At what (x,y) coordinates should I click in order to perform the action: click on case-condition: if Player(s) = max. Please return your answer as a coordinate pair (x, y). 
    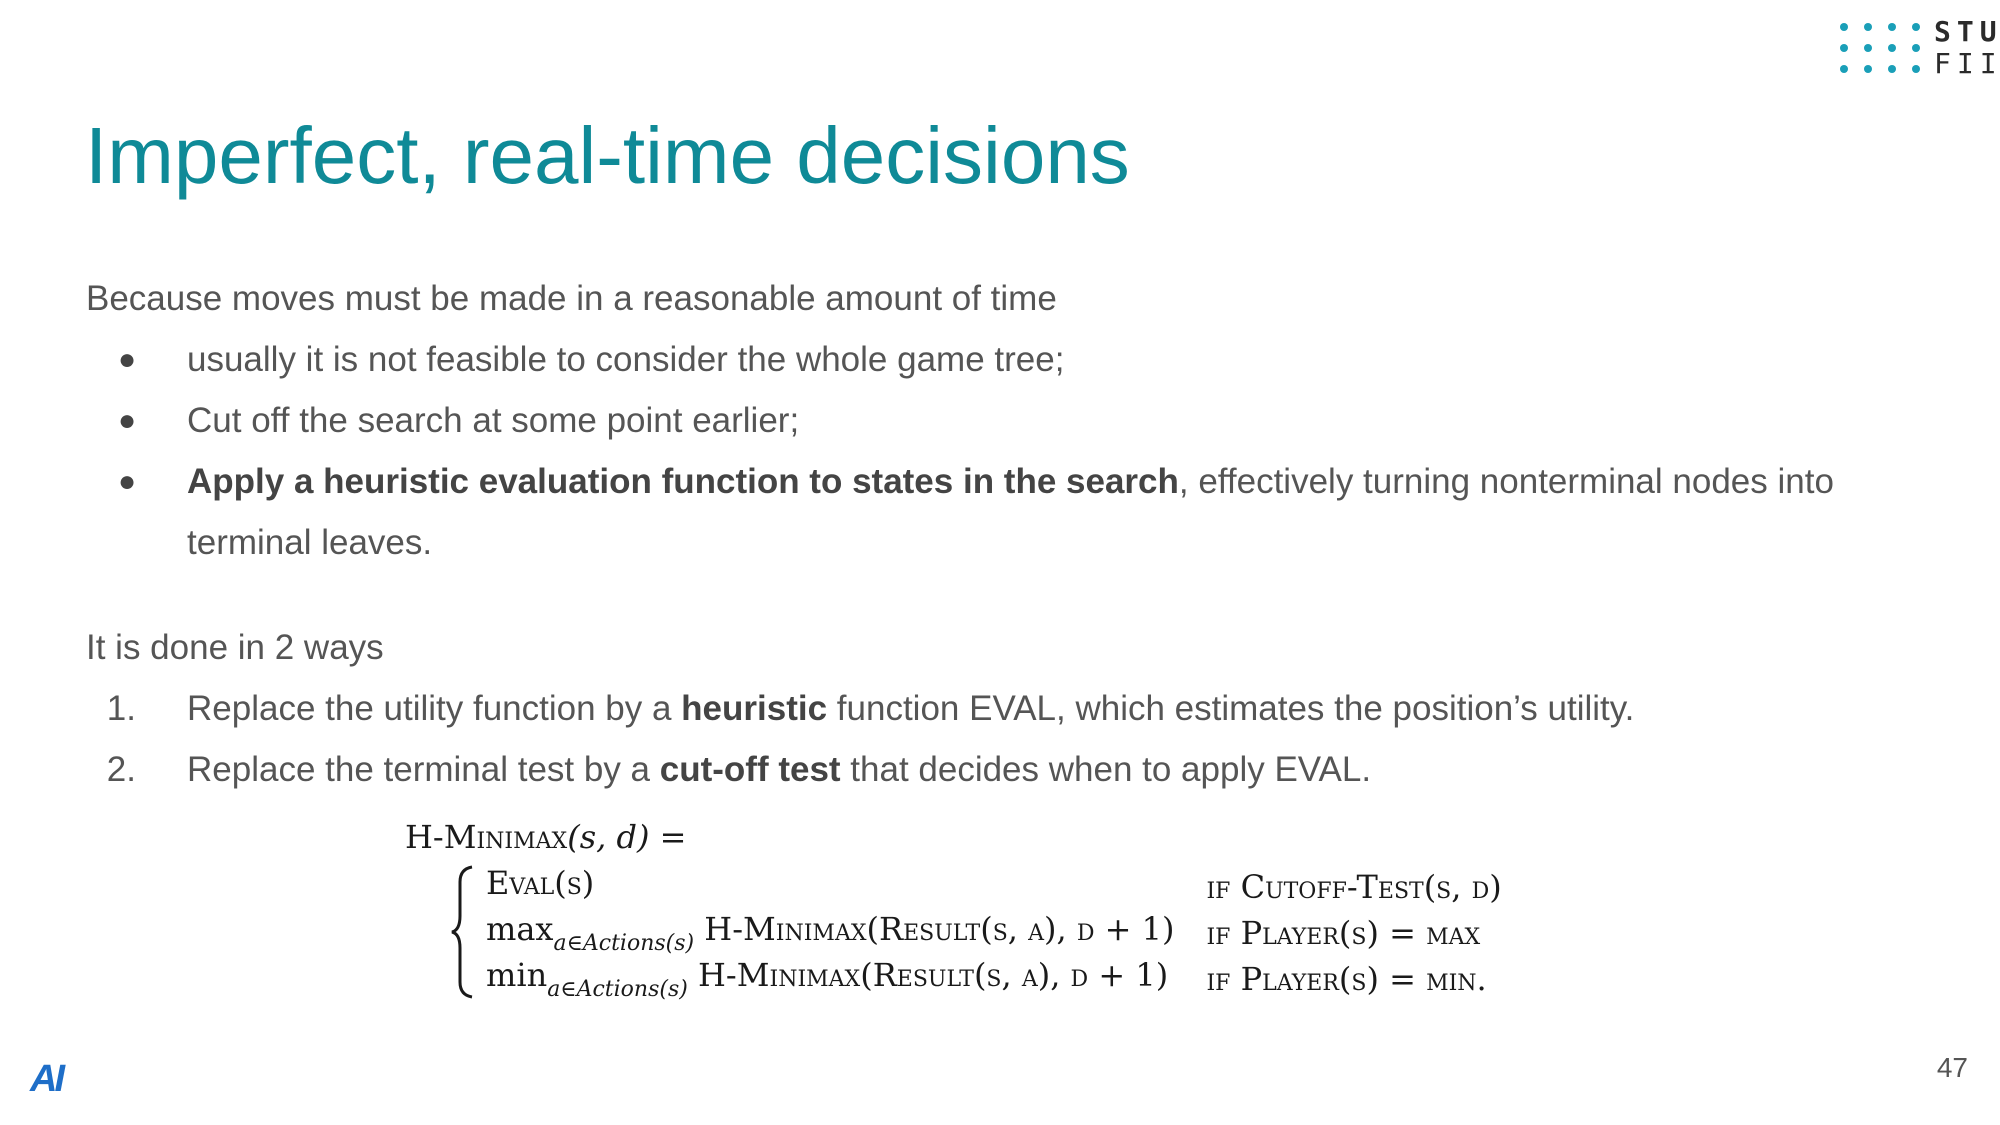
    Looking at the image, I should click on (1343, 933).